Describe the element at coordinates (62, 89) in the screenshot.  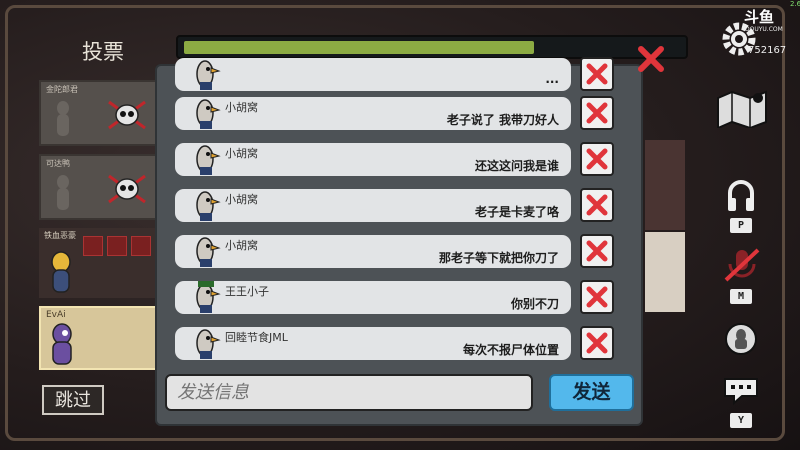
I see `player-name: 金陀郎君` at that location.